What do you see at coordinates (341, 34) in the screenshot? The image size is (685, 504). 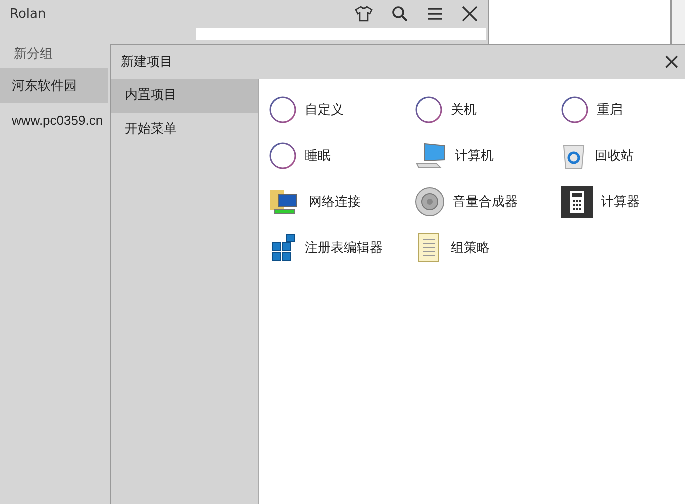 I see `search-field` at bounding box center [341, 34].